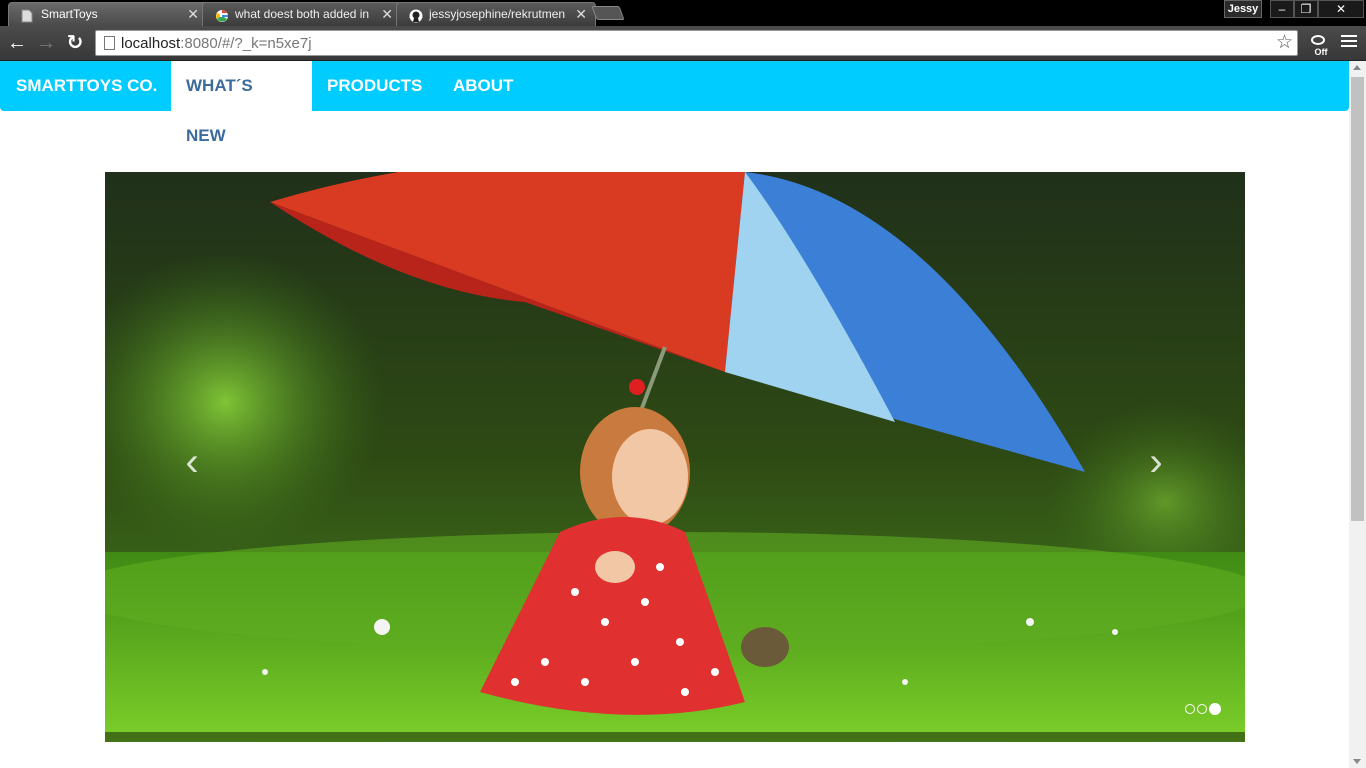 This screenshot has width=1366, height=768. What do you see at coordinates (1243, 9) in the screenshot?
I see `profile-button: Jessy` at bounding box center [1243, 9].